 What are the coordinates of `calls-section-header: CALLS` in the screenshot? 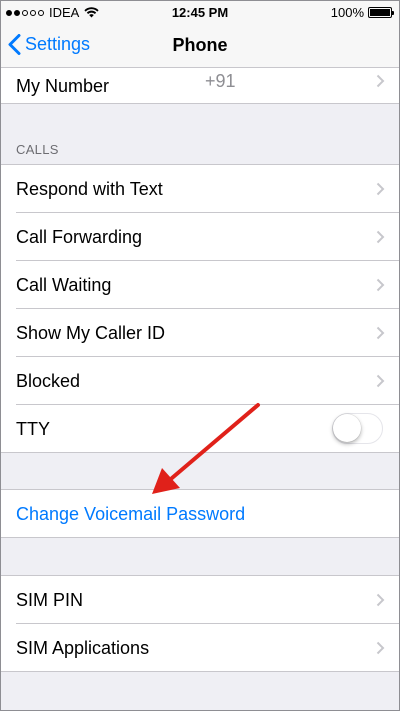 It's located at (37, 149).